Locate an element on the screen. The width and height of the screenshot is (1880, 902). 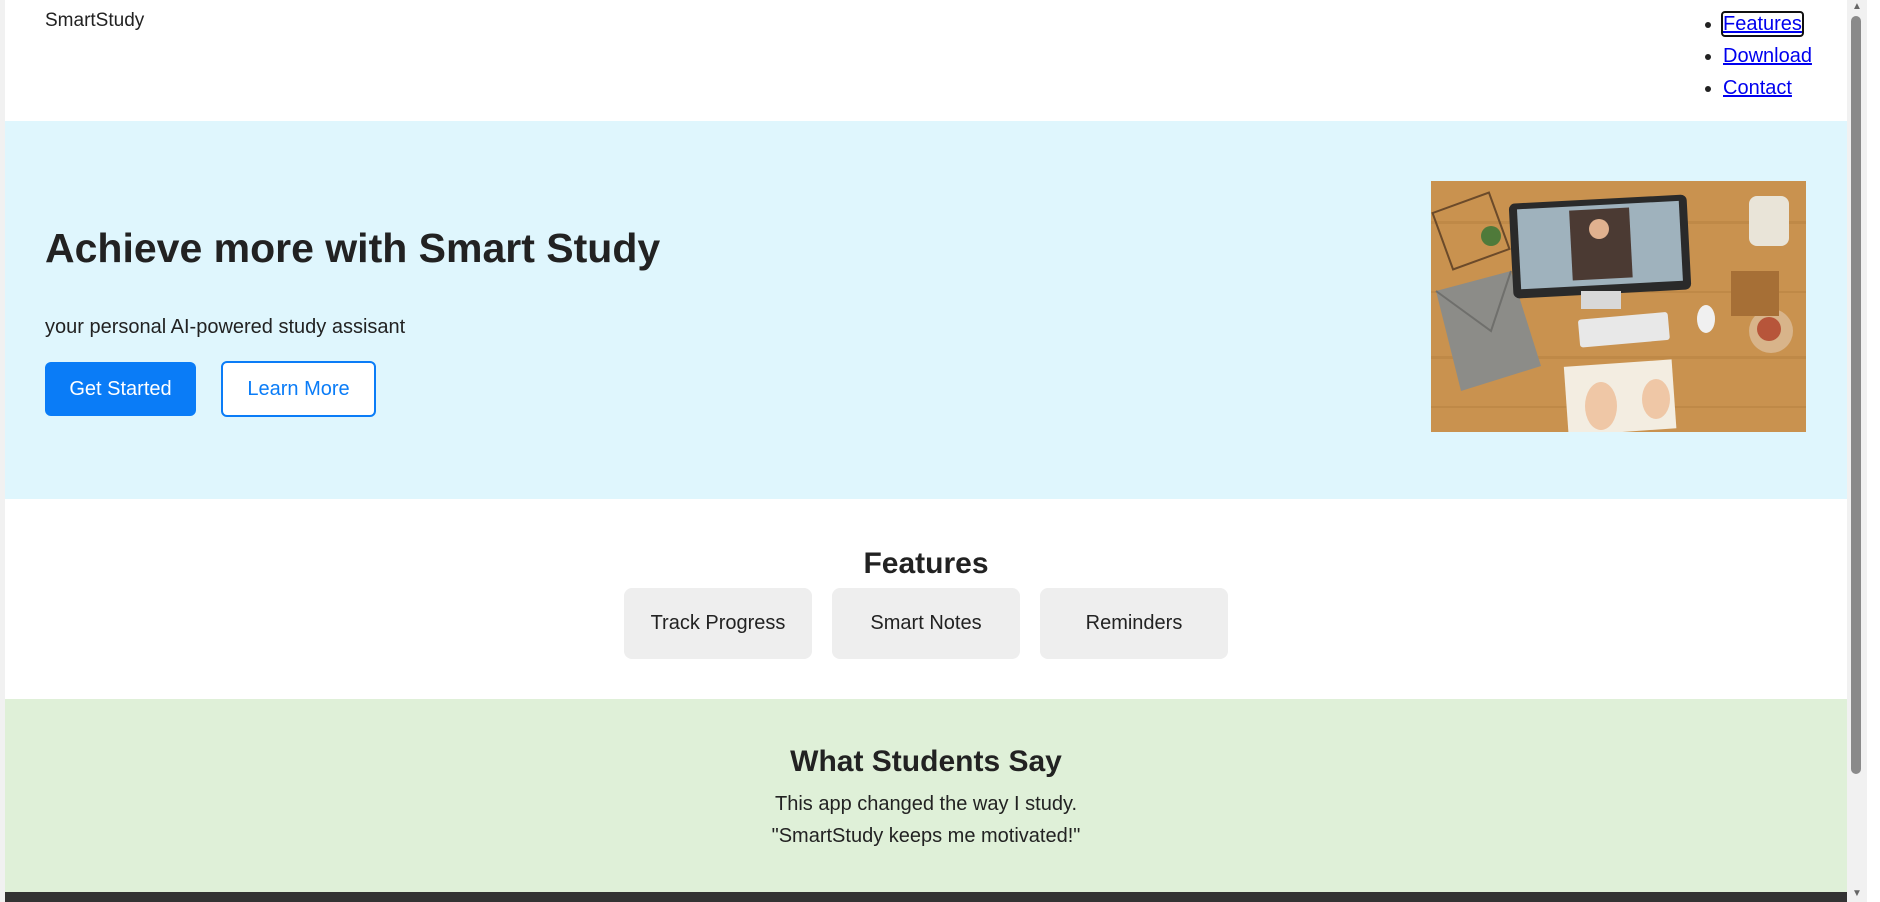
nav-link-download: Download is located at coordinates (1767, 56).